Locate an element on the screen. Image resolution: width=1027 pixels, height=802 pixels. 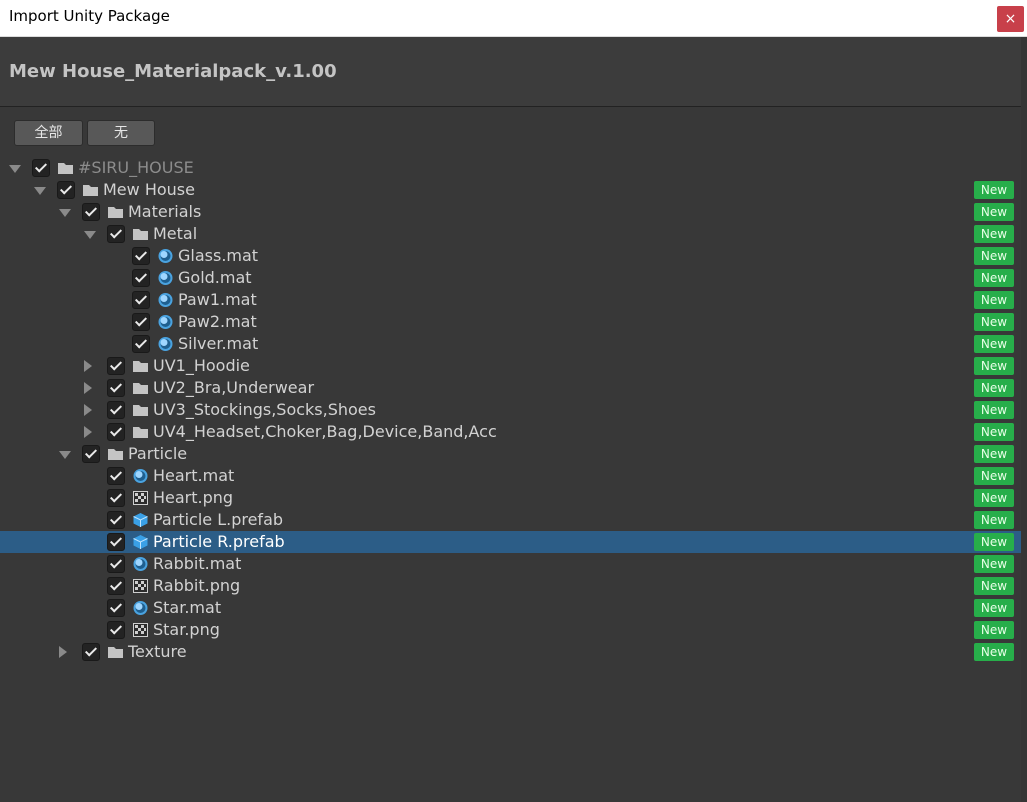
tree-item-label: Heart.png is located at coordinates (193, 497).